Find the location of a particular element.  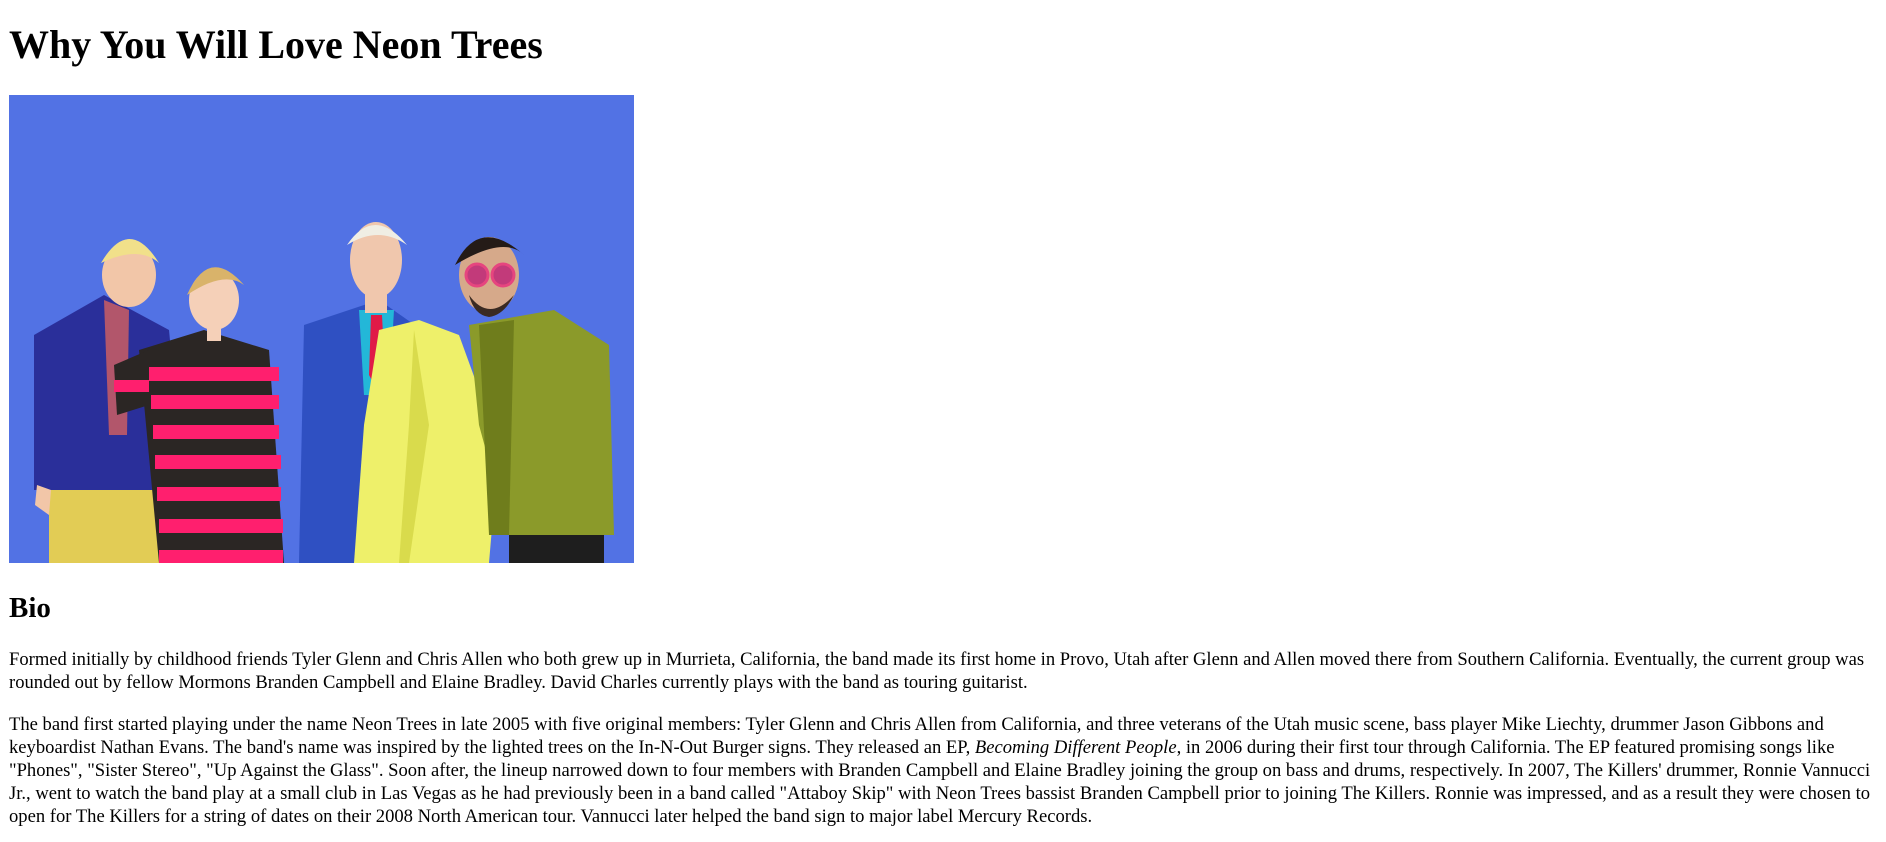

page-title: Why You Will Love Neon Trees is located at coordinates (276, 44).